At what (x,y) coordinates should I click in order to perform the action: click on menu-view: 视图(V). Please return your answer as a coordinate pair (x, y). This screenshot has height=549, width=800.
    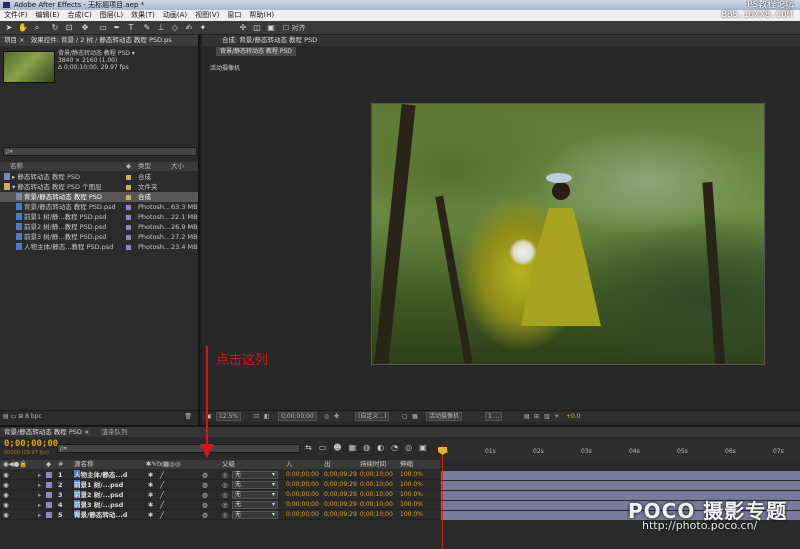
    Looking at the image, I should click on (207, 15).